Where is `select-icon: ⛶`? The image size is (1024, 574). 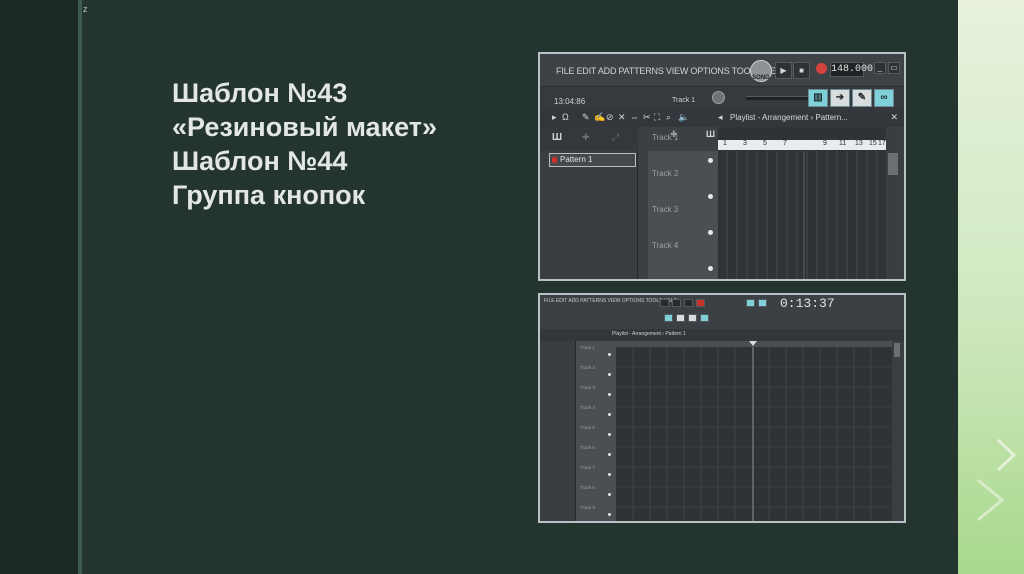
select-icon: ⛶ is located at coordinates (657, 117).